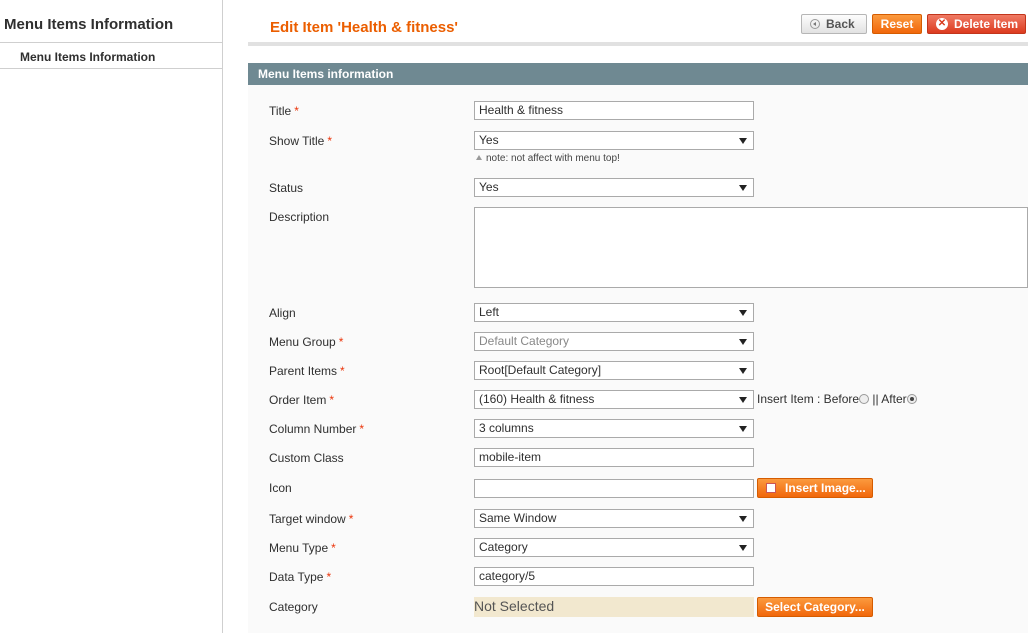  Describe the element at coordinates (614, 576) in the screenshot. I see `data-type-input: category/5` at that location.